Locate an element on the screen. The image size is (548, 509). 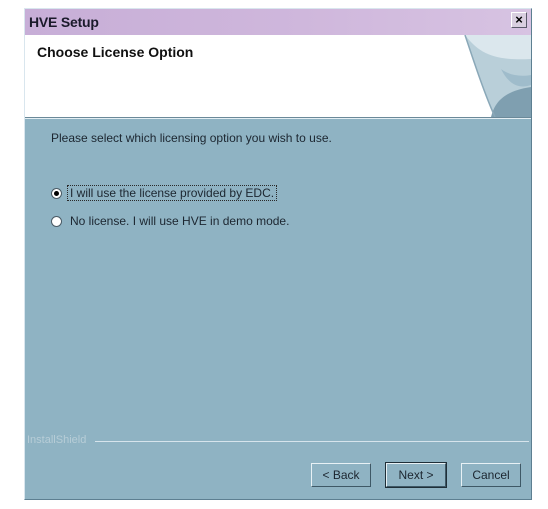
close-button: × is located at coordinates (519, 20).